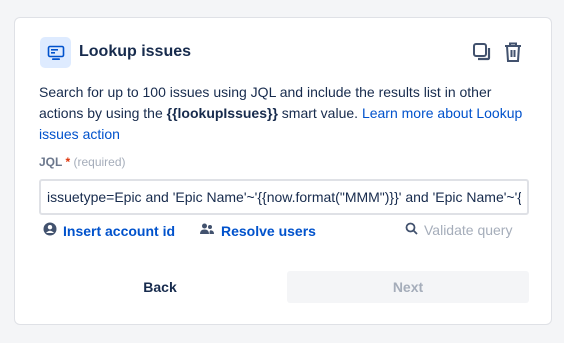 The image size is (564, 343). What do you see at coordinates (50, 230) in the screenshot?
I see `person-icon` at bounding box center [50, 230].